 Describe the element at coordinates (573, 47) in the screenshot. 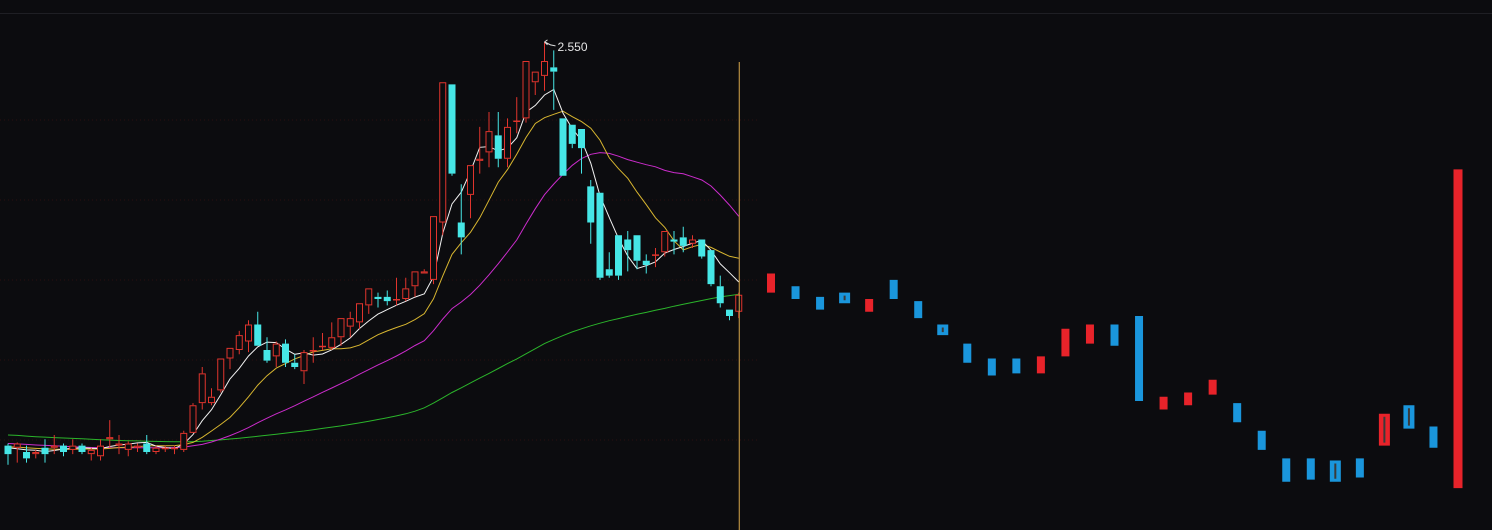

I see `peak-price-label: 2.550` at that location.